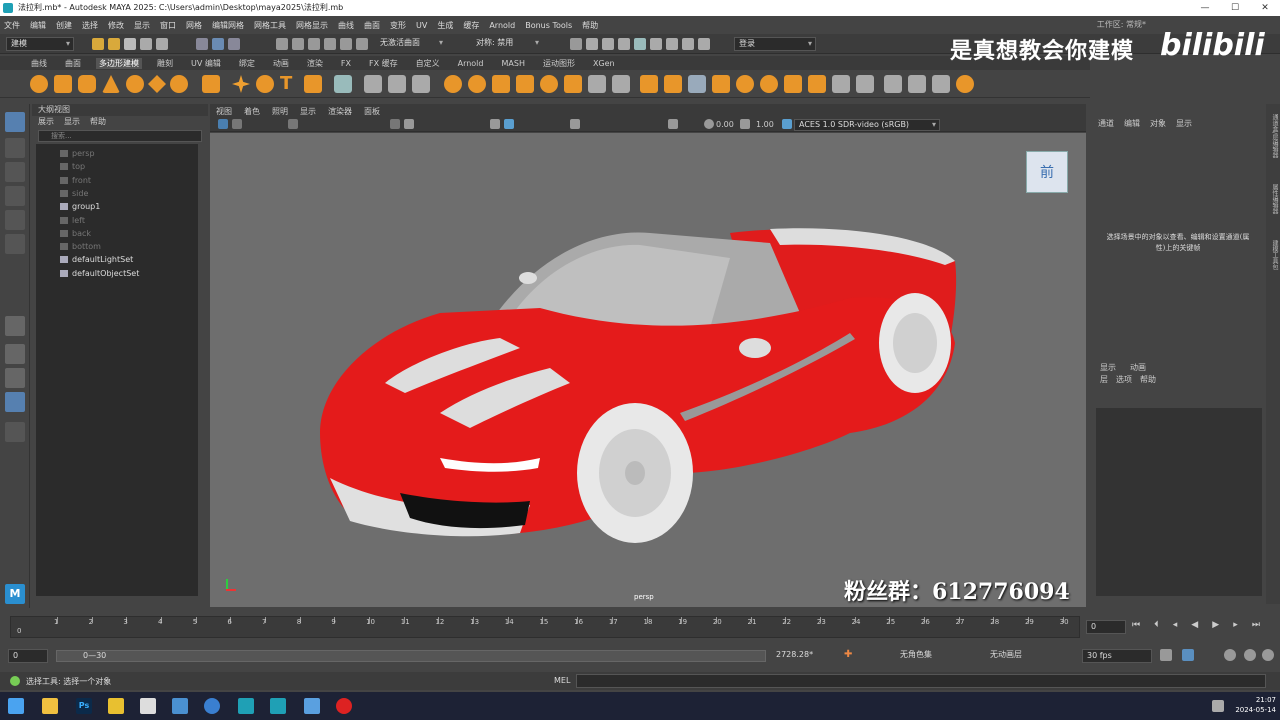 Image resolution: width=1280 pixels, height=720 pixels. Describe the element at coordinates (428, 63) in the screenshot. I see `shelf-tab: 自定义` at that location.